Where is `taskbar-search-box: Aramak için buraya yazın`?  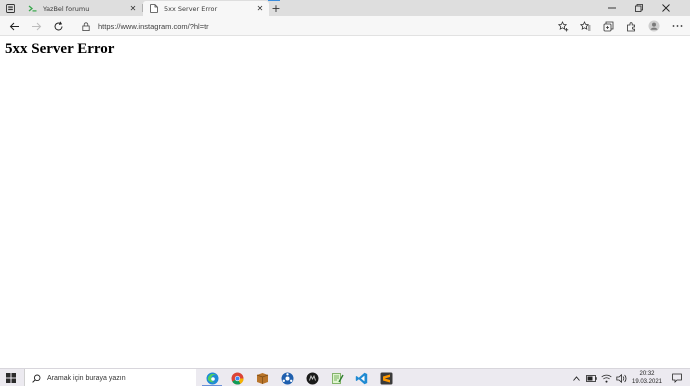
taskbar-search-box: Aramak için buraya yazın is located at coordinates (110, 377).